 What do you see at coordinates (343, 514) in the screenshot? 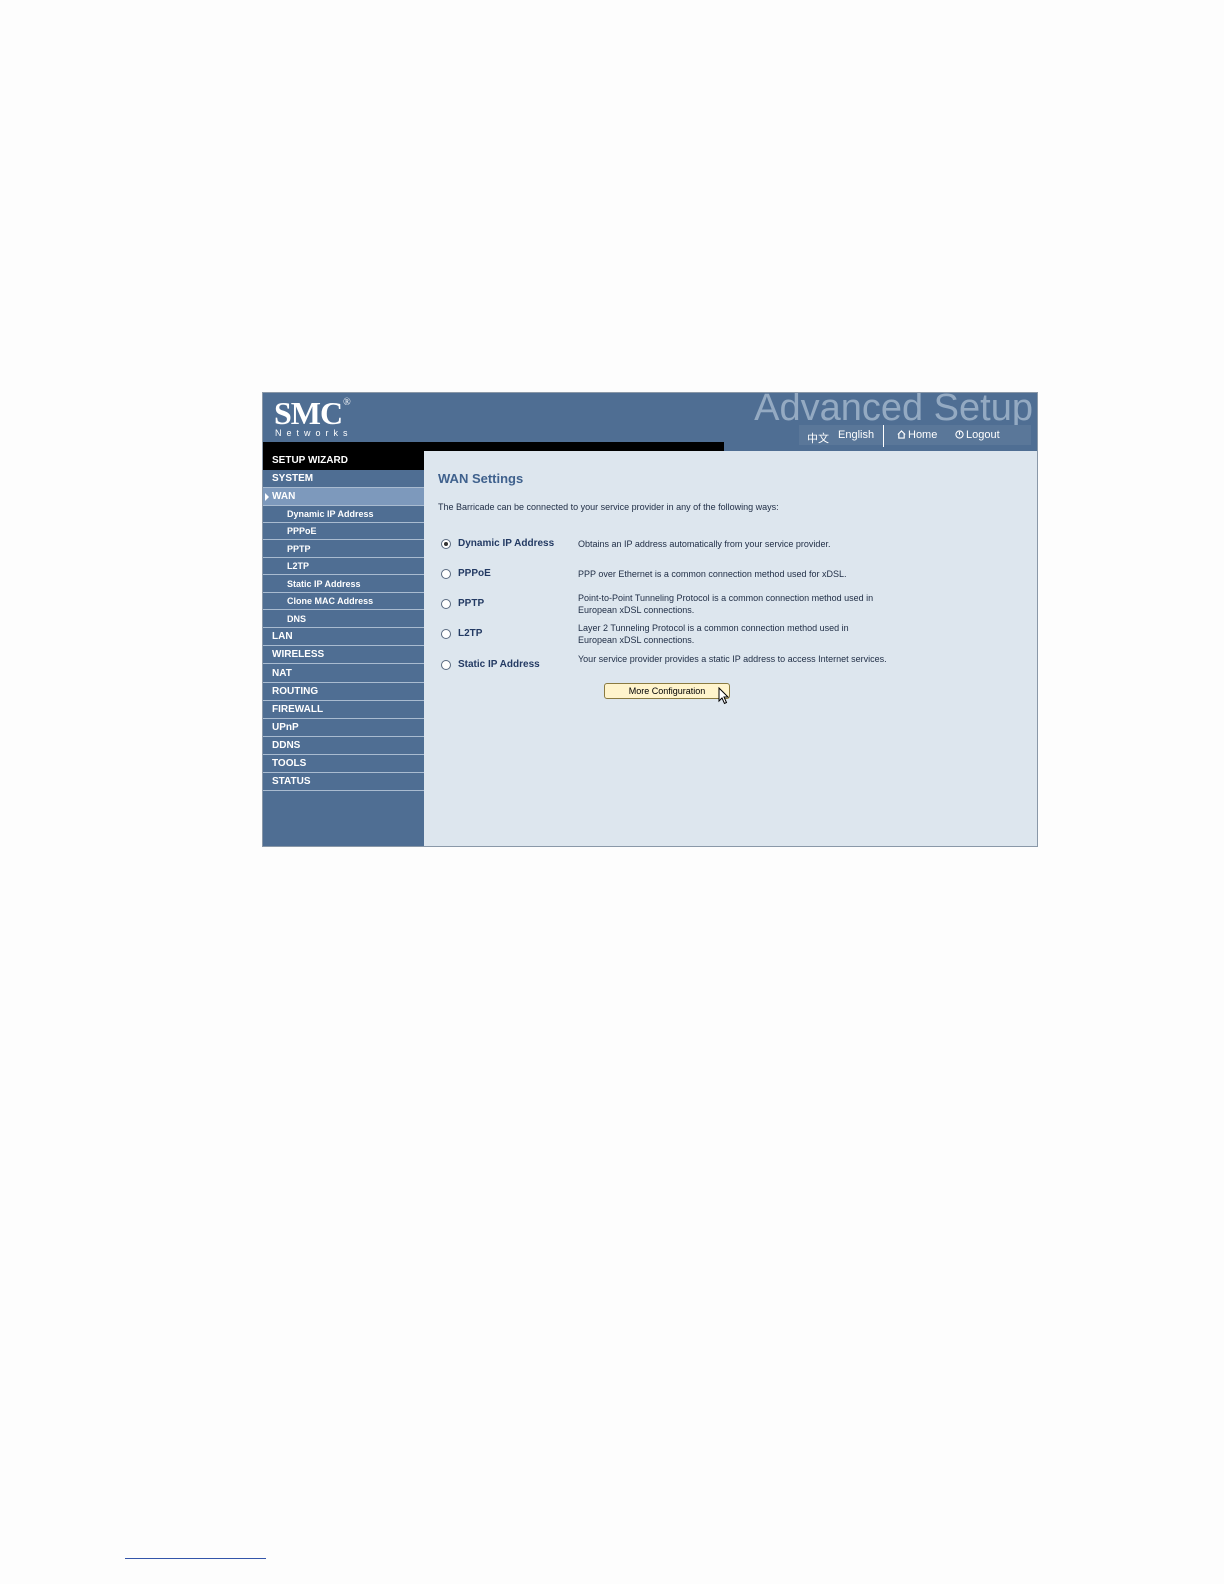
I see `sidebar-subitem-dynamic-ip: Dynamic IP Address` at bounding box center [343, 514].